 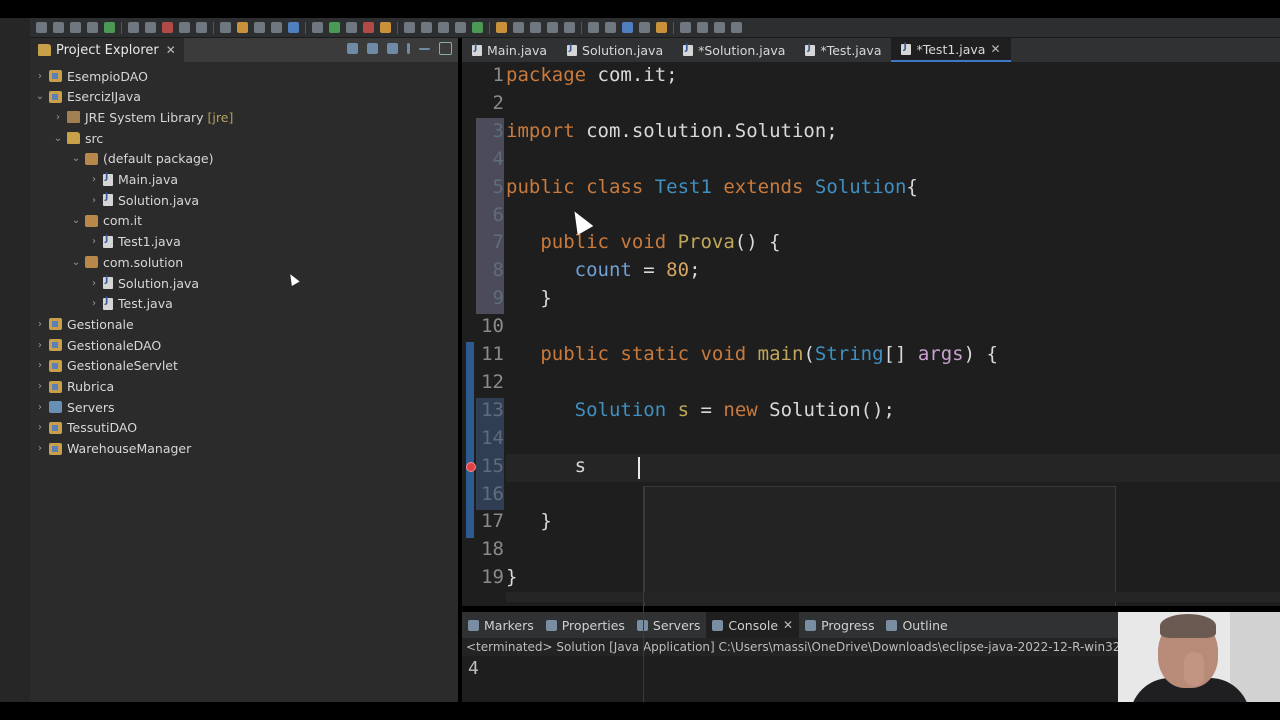 What do you see at coordinates (392, 48) in the screenshot?
I see `filter-icon` at bounding box center [392, 48].